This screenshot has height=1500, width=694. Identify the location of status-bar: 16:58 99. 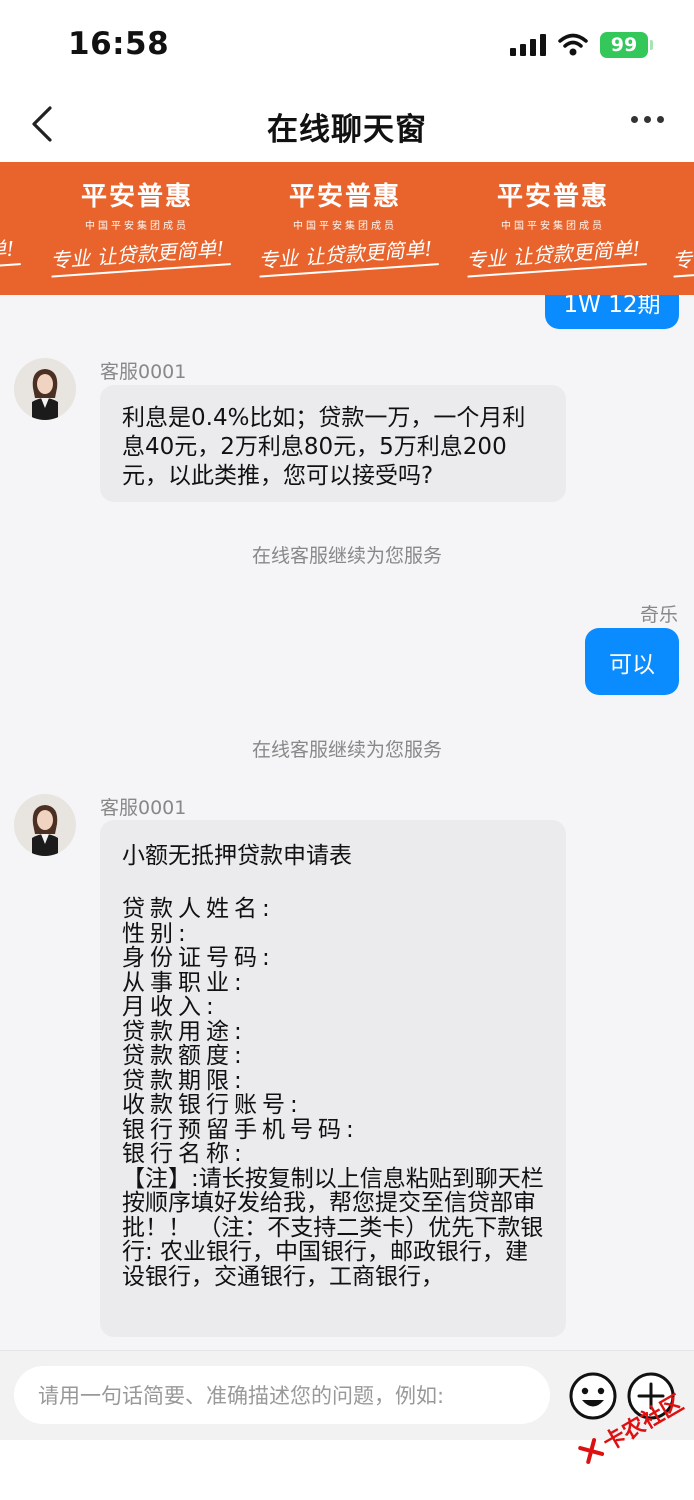
(347, 46).